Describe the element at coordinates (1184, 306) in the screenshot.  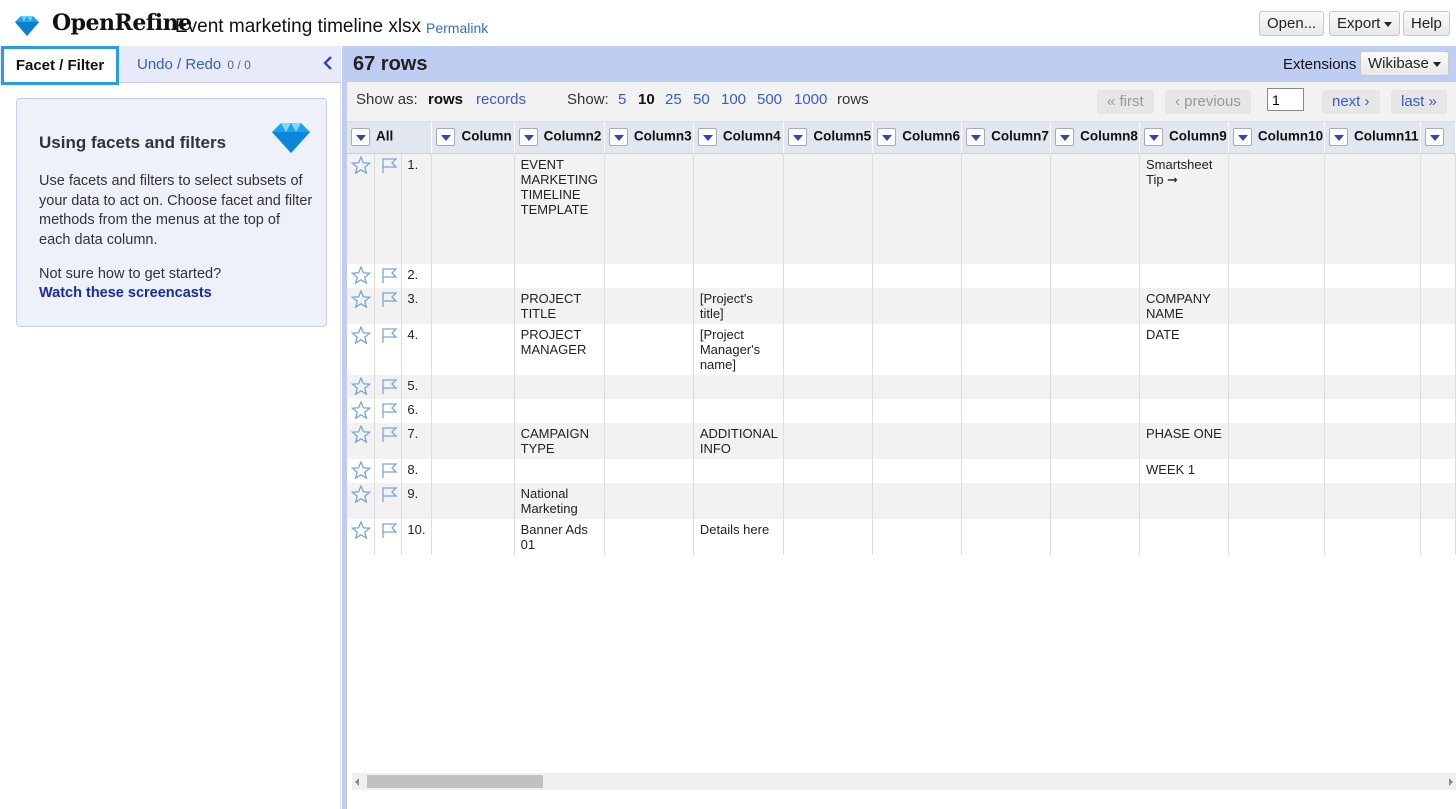
I see `table-cell: COMPANY NAME` at that location.